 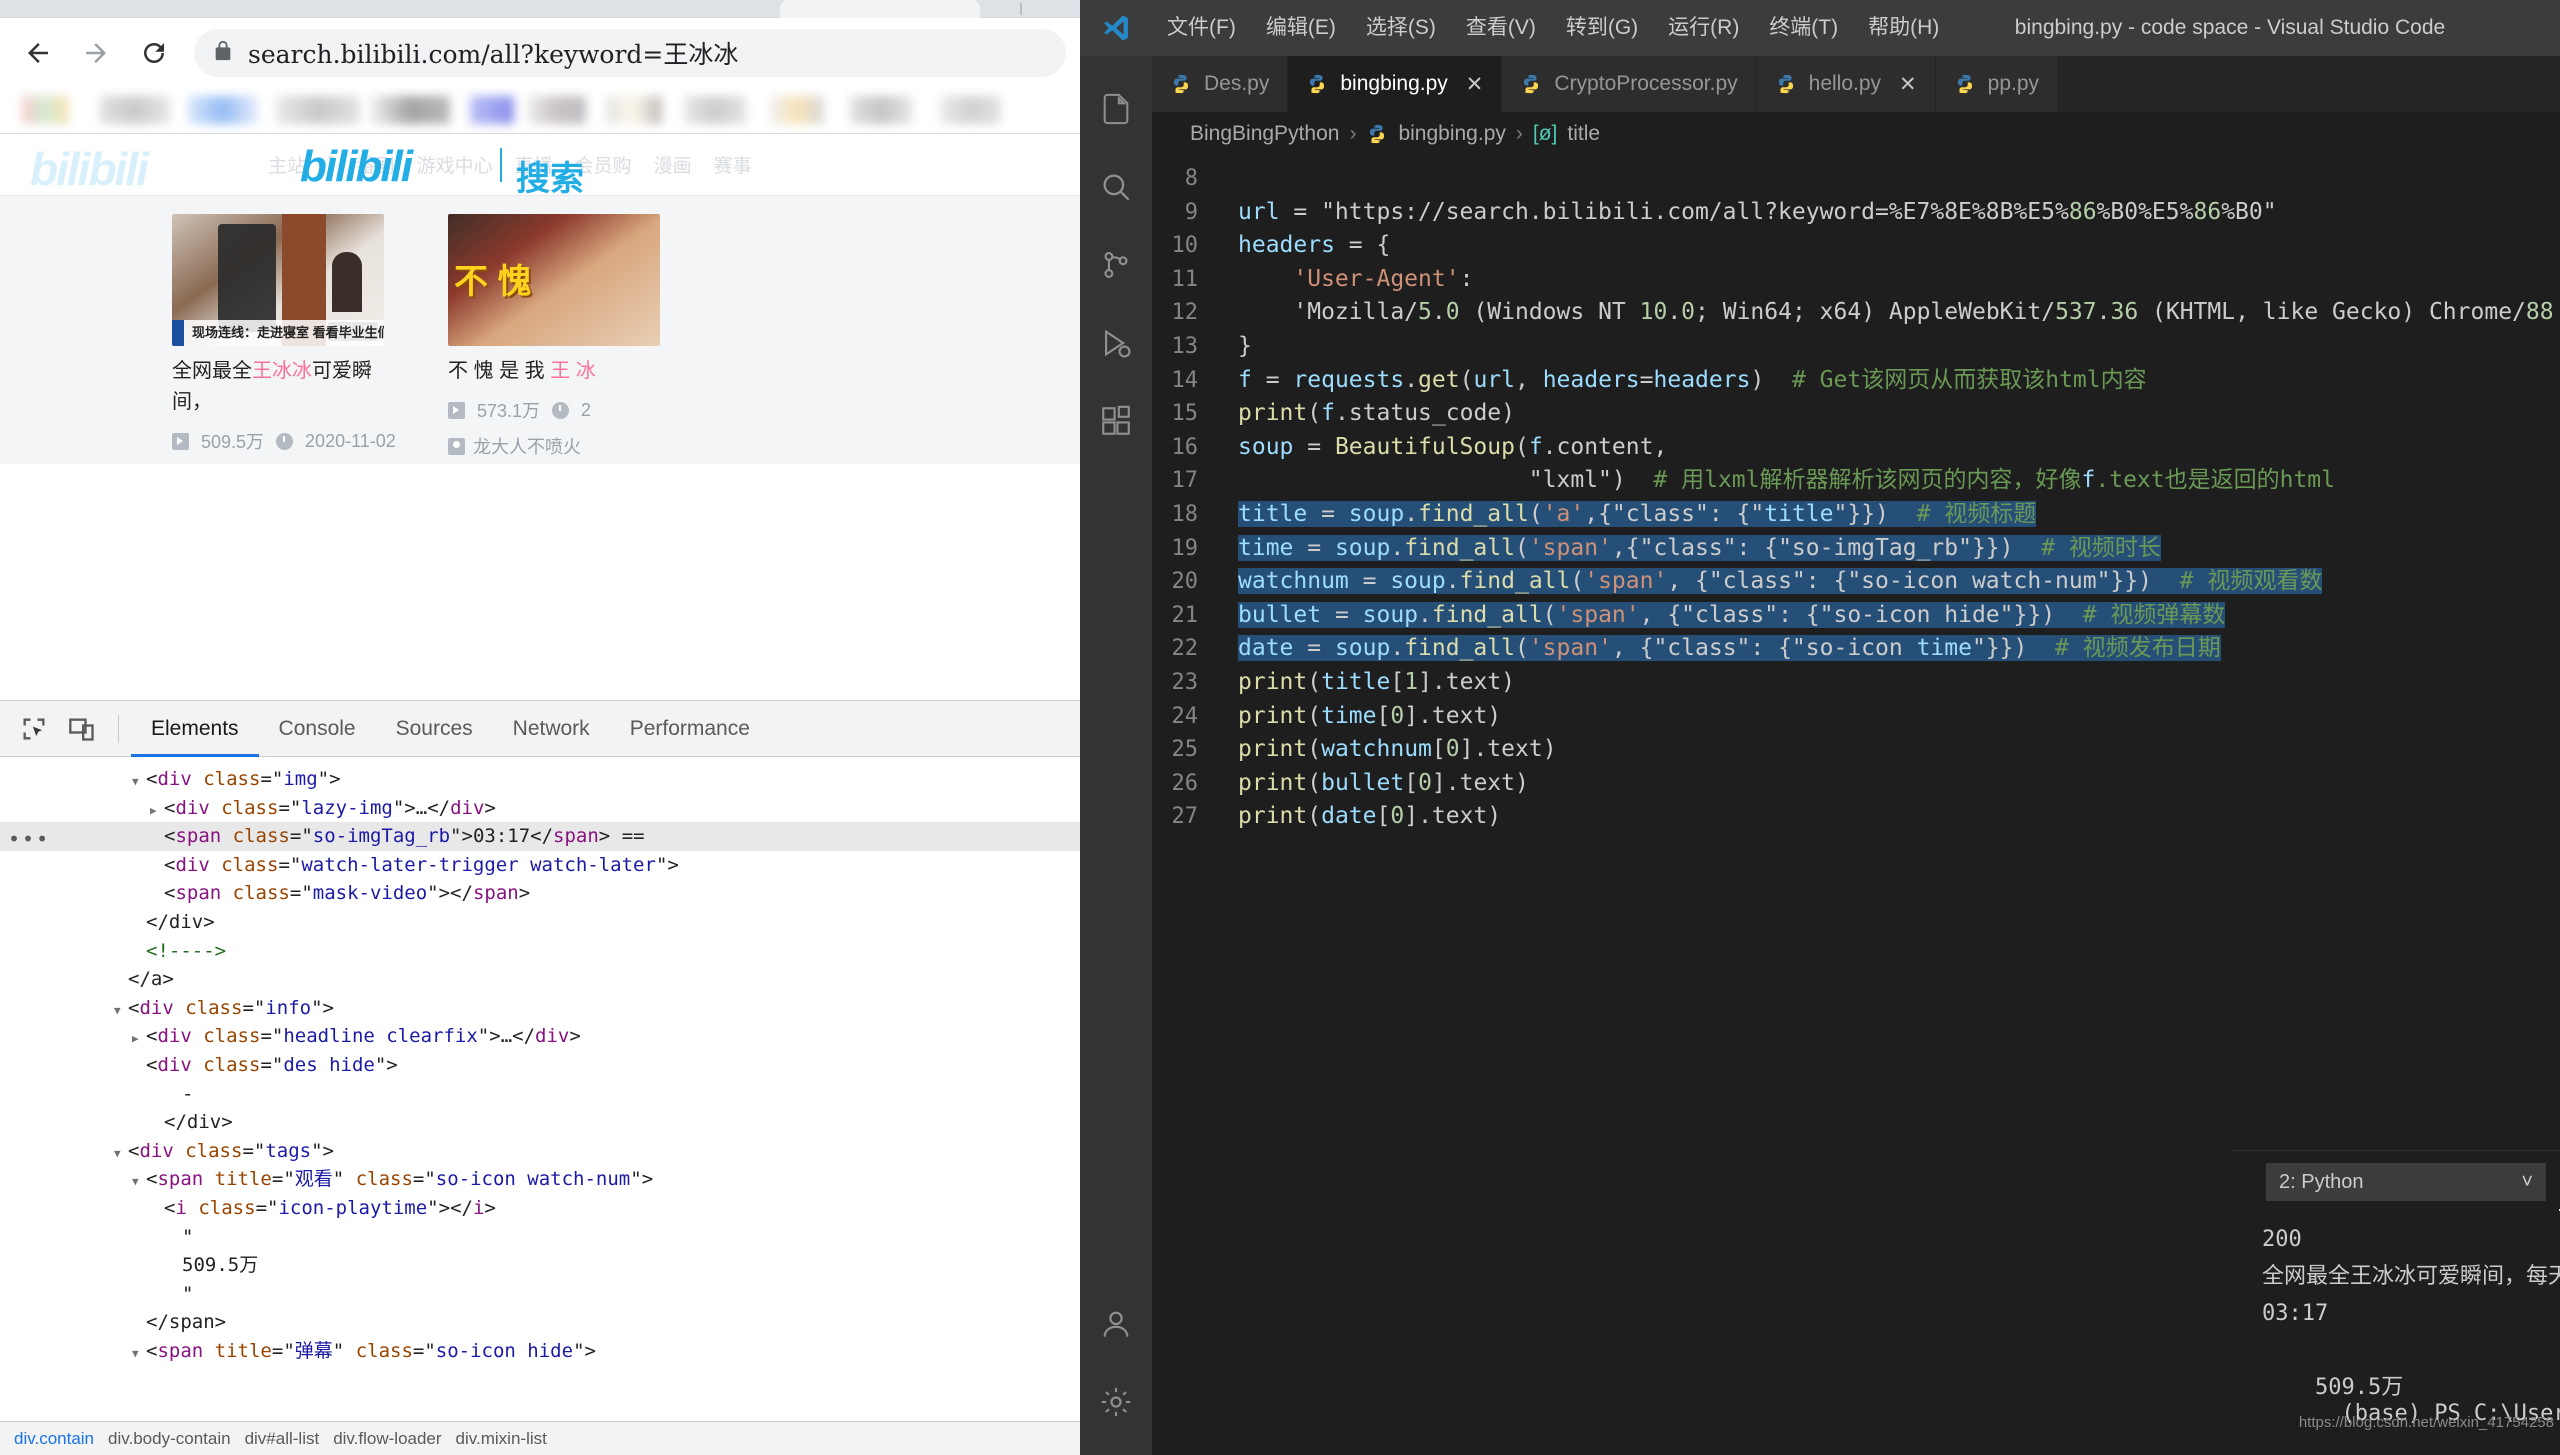 I want to click on dom-tree-row: <i class="icon-playtime"></i>, so click(x=540, y=1208).